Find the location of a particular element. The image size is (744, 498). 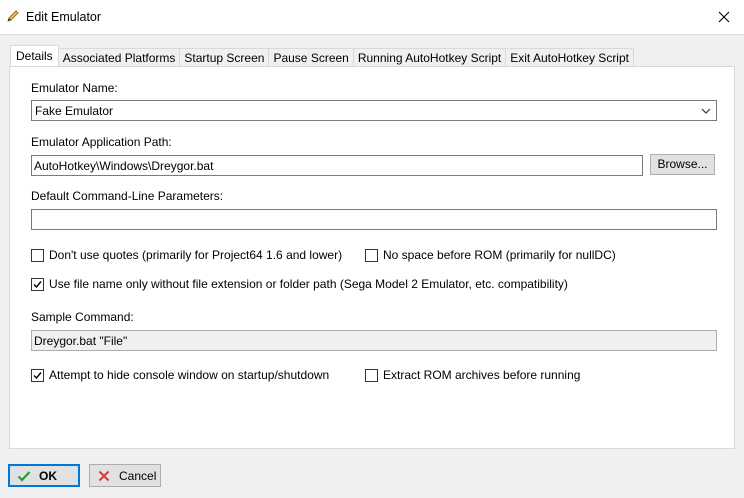

cancel-button: Cancel is located at coordinates (125, 475).